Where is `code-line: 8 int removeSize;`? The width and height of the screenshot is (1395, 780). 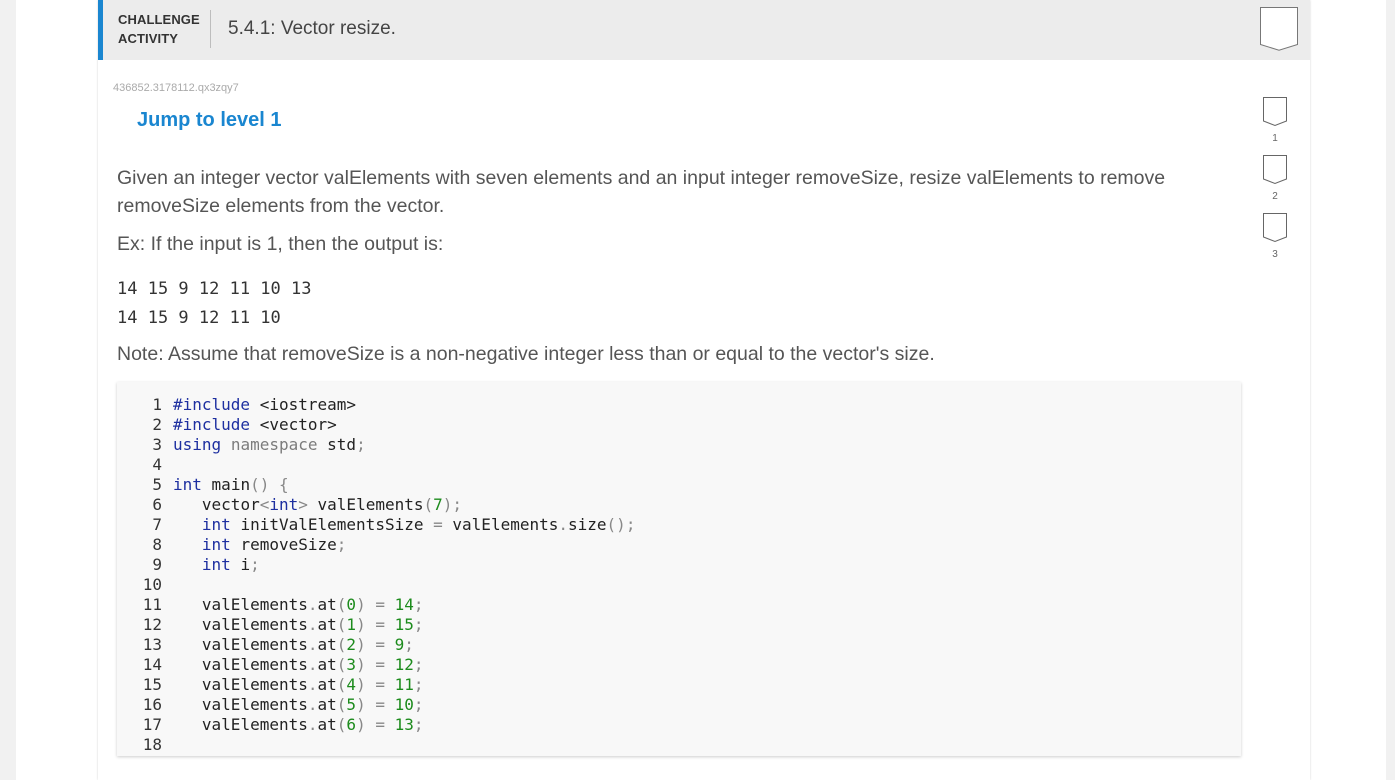
code-line: 8 int removeSize; is located at coordinates (376, 545).